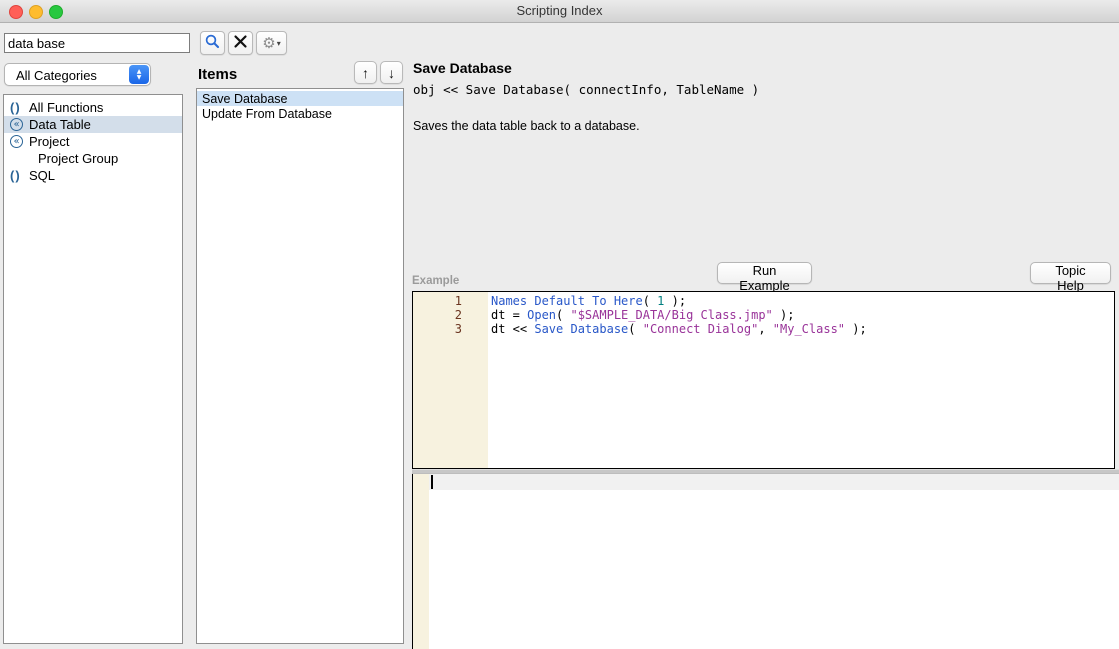  What do you see at coordinates (56, 75) in the screenshot?
I see `category-dropdown-value: All Categories` at bounding box center [56, 75].